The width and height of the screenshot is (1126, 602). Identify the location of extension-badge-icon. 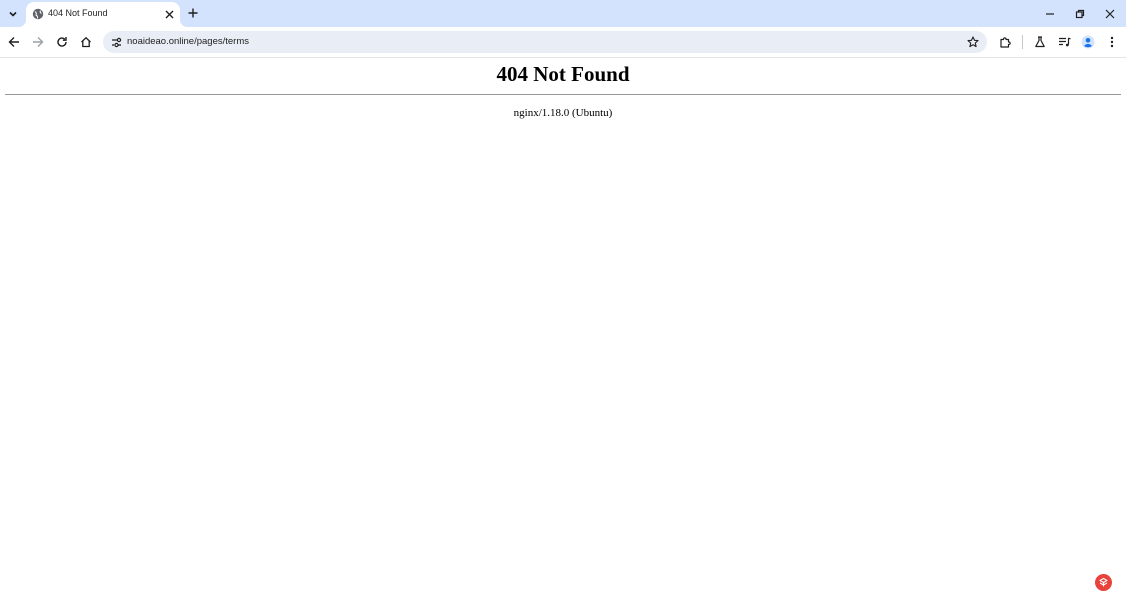
(1103, 582).